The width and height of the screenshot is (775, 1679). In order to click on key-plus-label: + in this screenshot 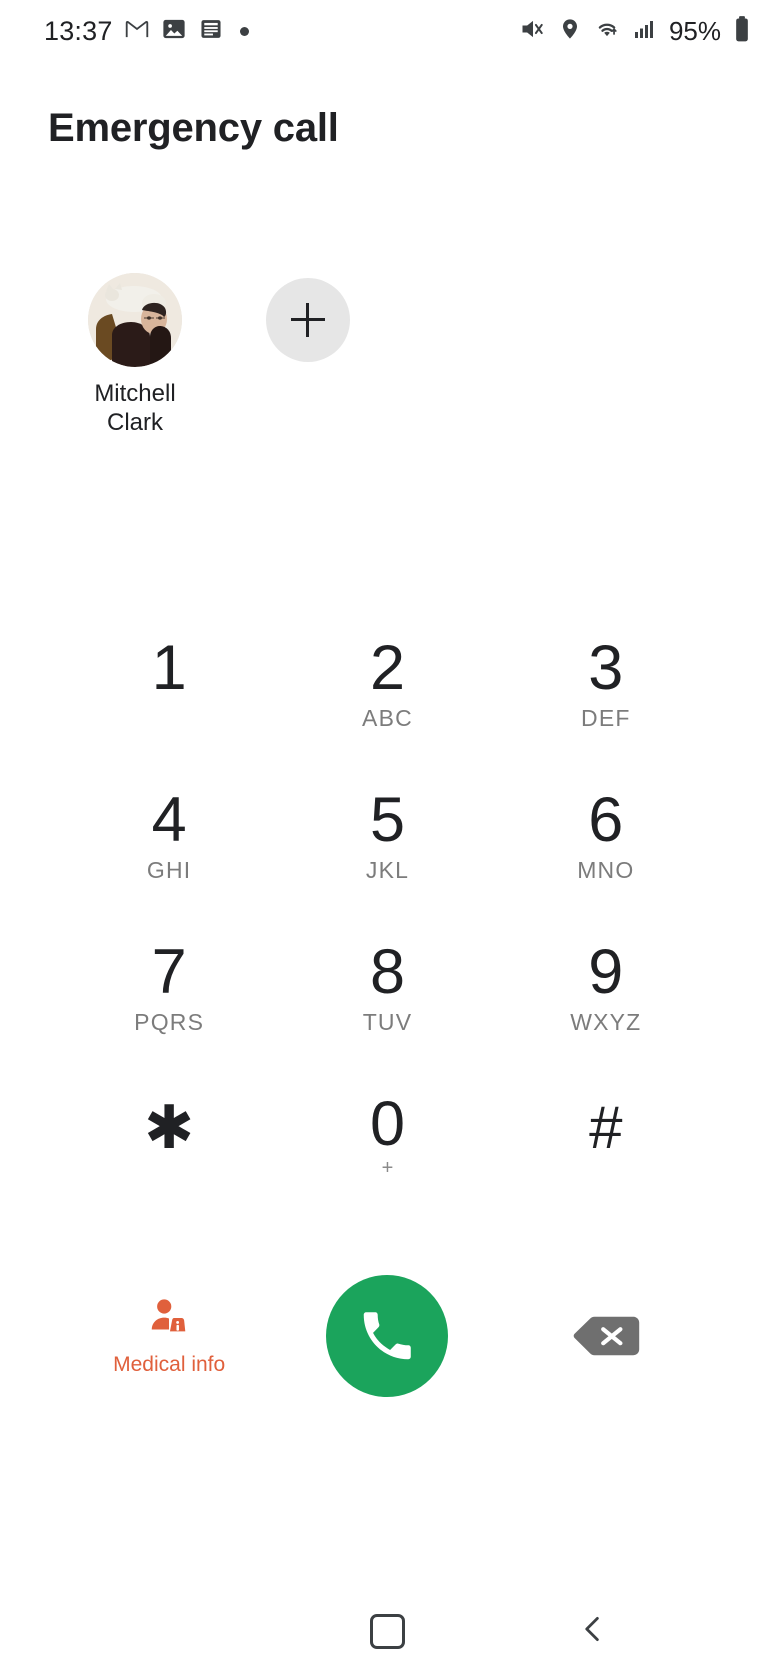, I will do `click(387, 1168)`.